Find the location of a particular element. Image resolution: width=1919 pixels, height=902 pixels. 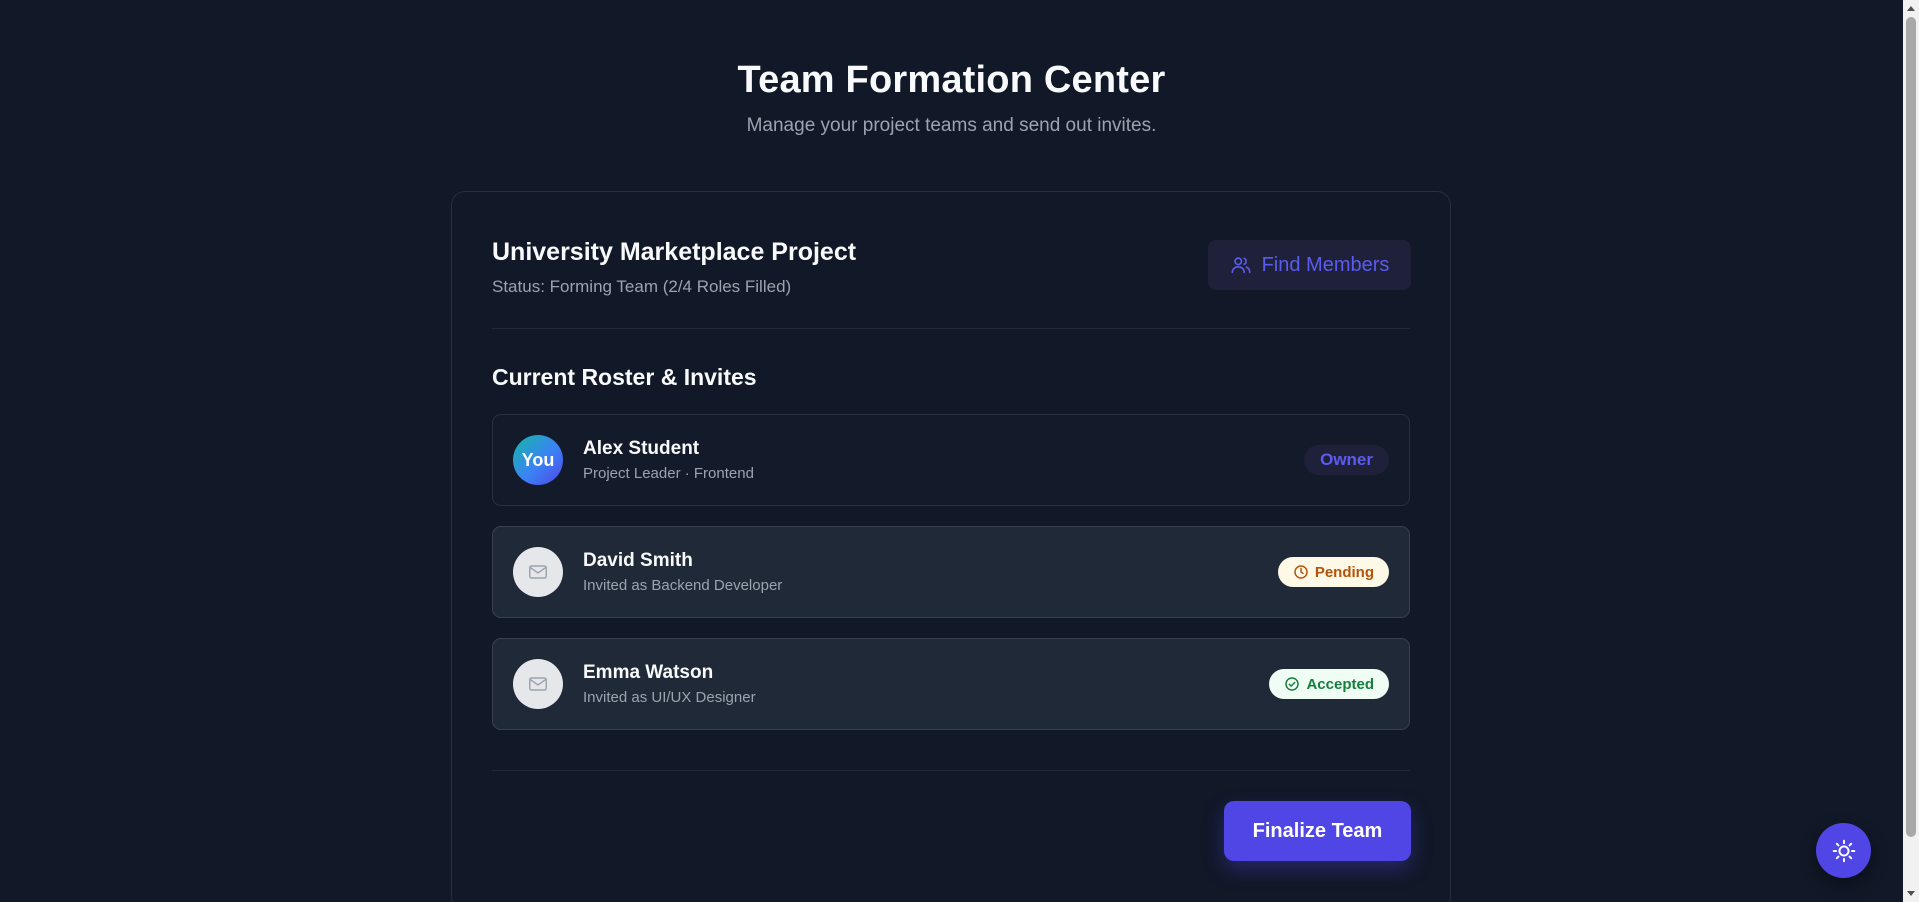

badge-label: Owner is located at coordinates (1346, 459).